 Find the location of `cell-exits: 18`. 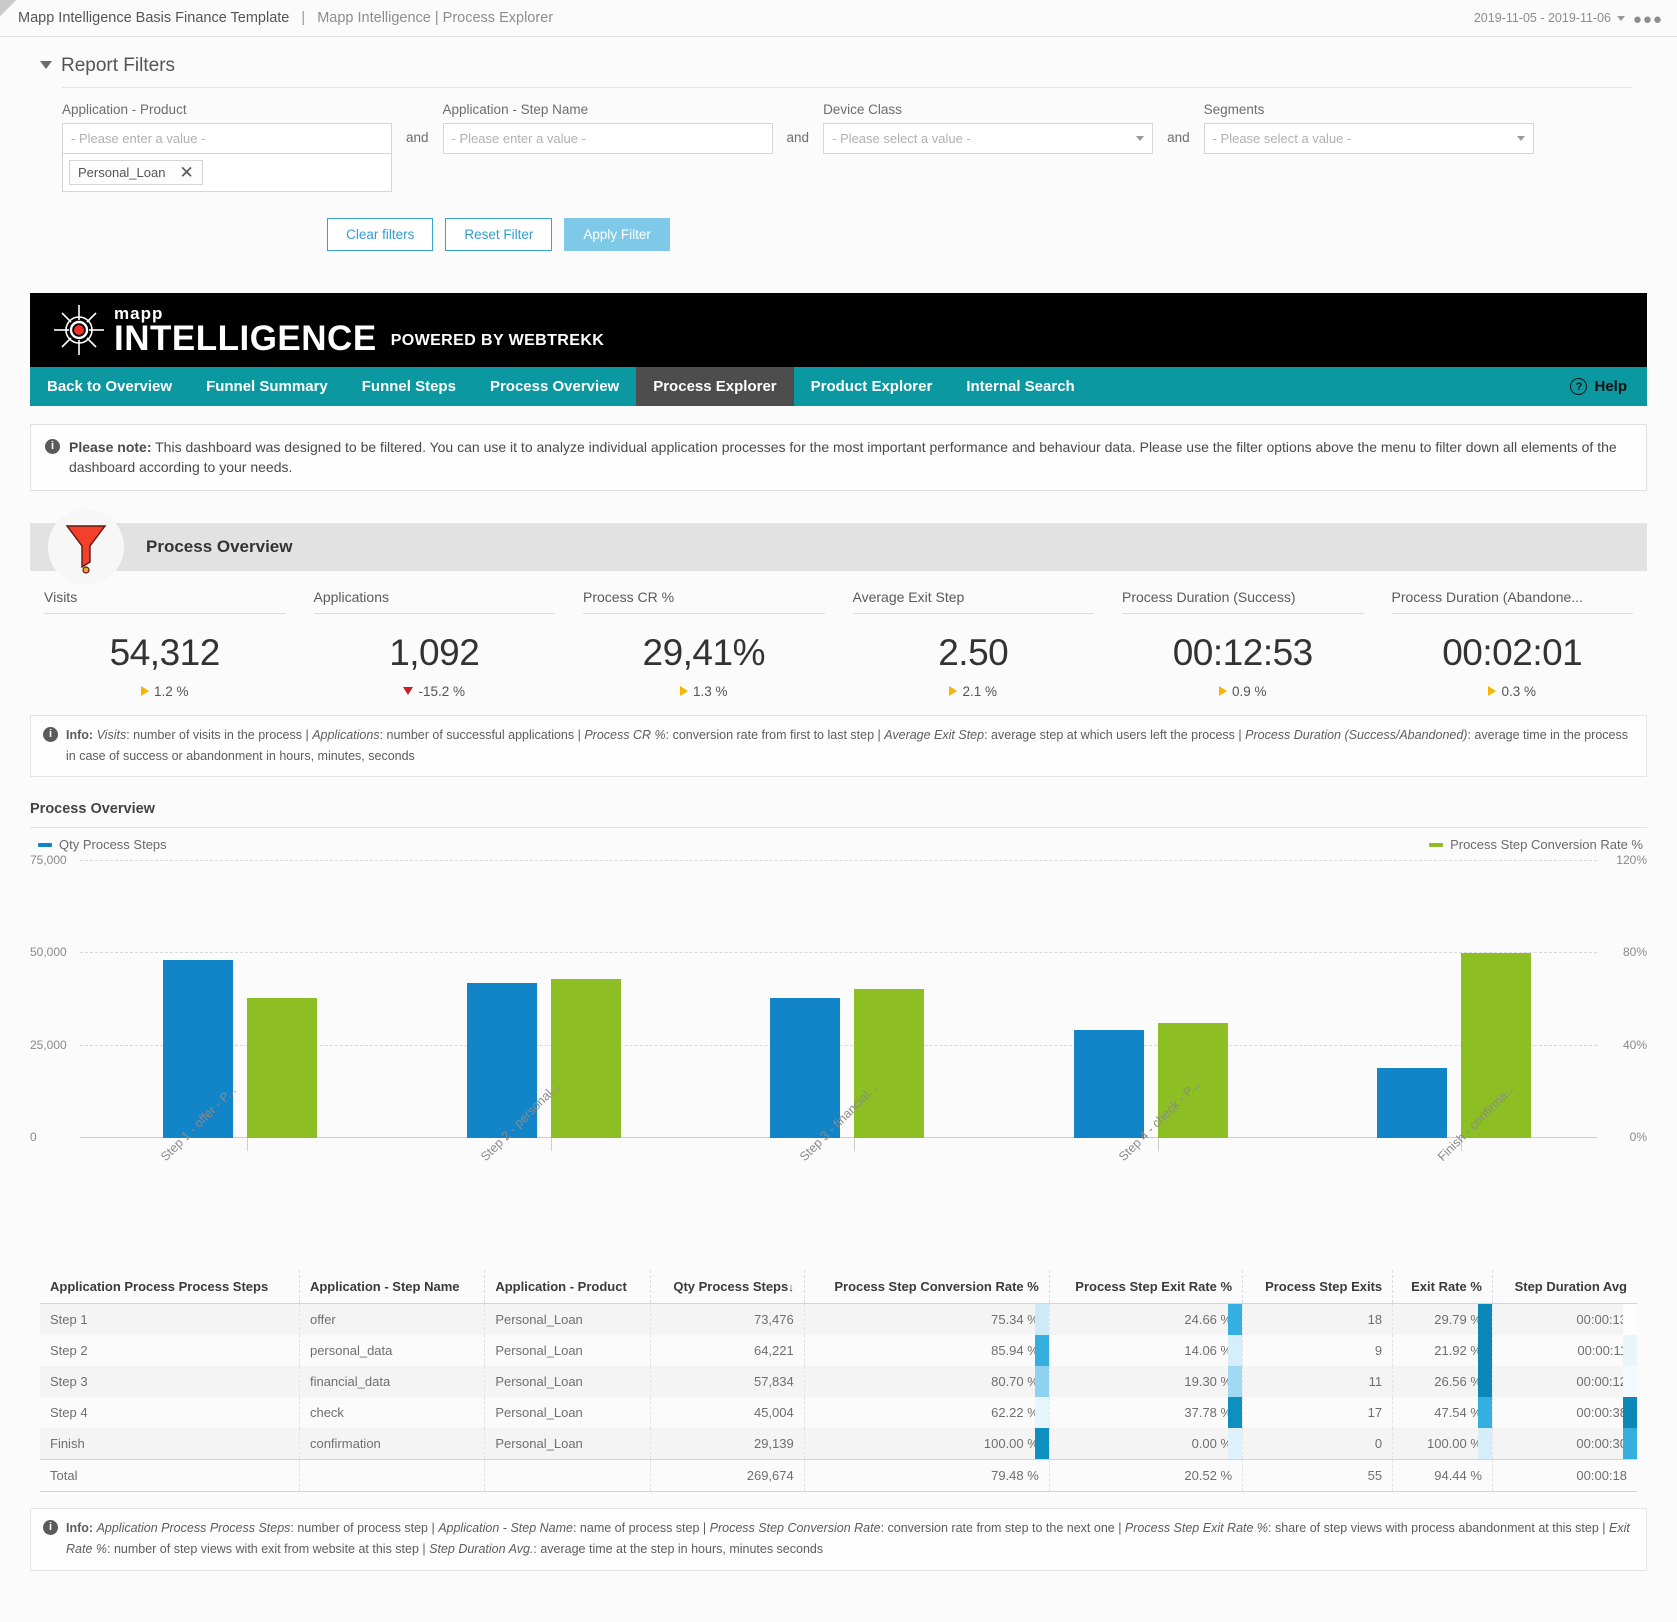

cell-exits: 18 is located at coordinates (1318, 1319).